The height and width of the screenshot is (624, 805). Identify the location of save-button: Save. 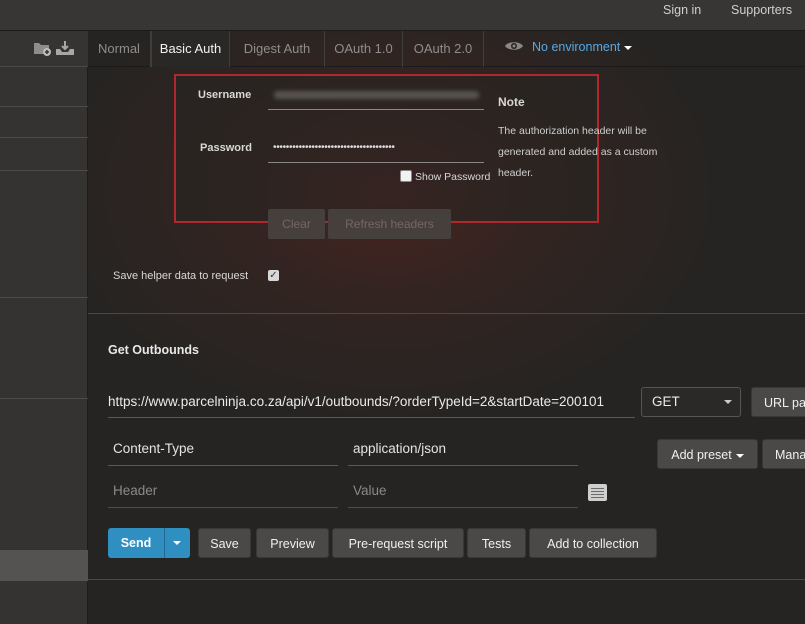
(224, 543).